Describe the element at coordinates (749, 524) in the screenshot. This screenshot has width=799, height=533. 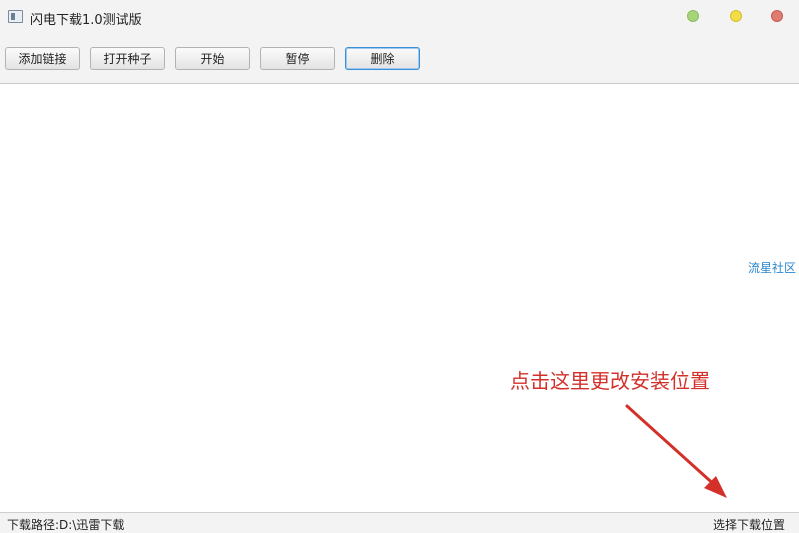
I see `choose-download-location-button: 选择下载位置` at that location.